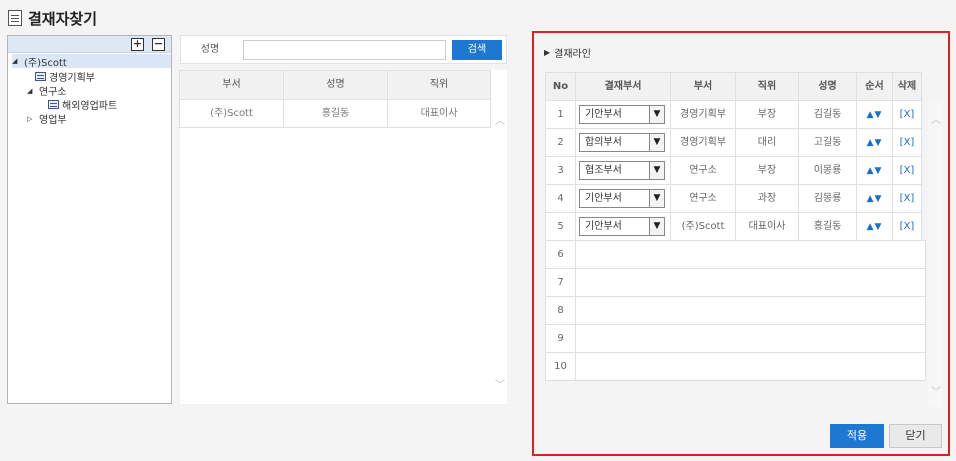  Describe the element at coordinates (158, 44) in the screenshot. I see `collapse-all-button: −` at that location.